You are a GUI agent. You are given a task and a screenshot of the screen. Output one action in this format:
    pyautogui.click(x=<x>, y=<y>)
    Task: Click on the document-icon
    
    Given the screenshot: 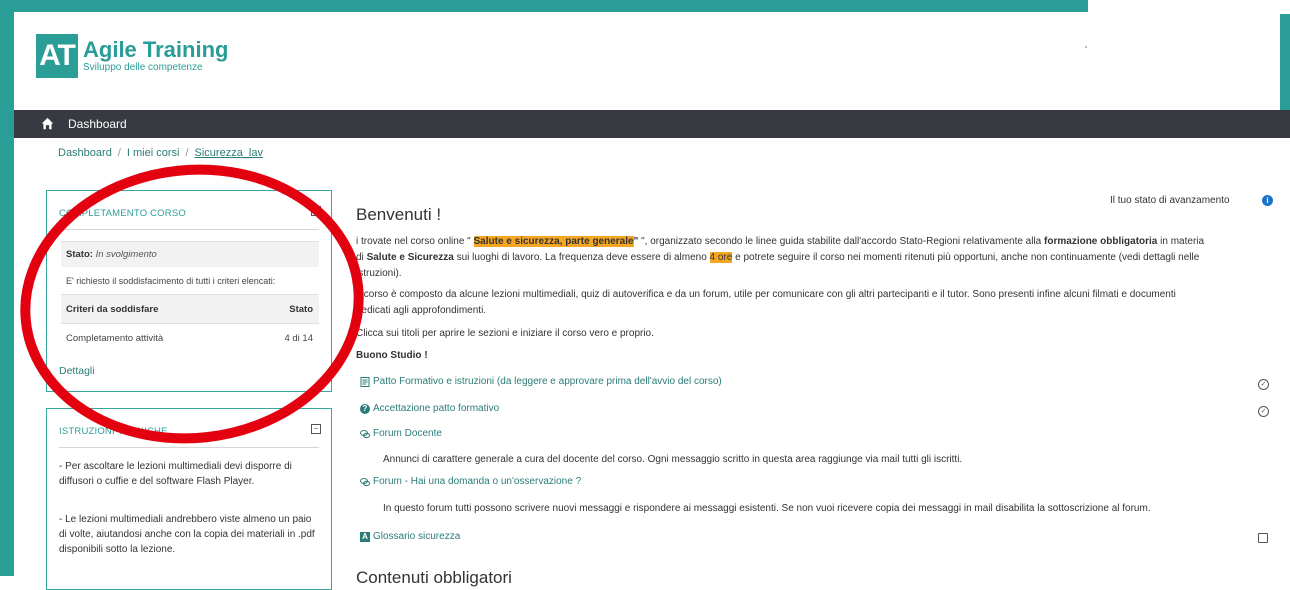 What is the action you would take?
    pyautogui.click(x=365, y=381)
    